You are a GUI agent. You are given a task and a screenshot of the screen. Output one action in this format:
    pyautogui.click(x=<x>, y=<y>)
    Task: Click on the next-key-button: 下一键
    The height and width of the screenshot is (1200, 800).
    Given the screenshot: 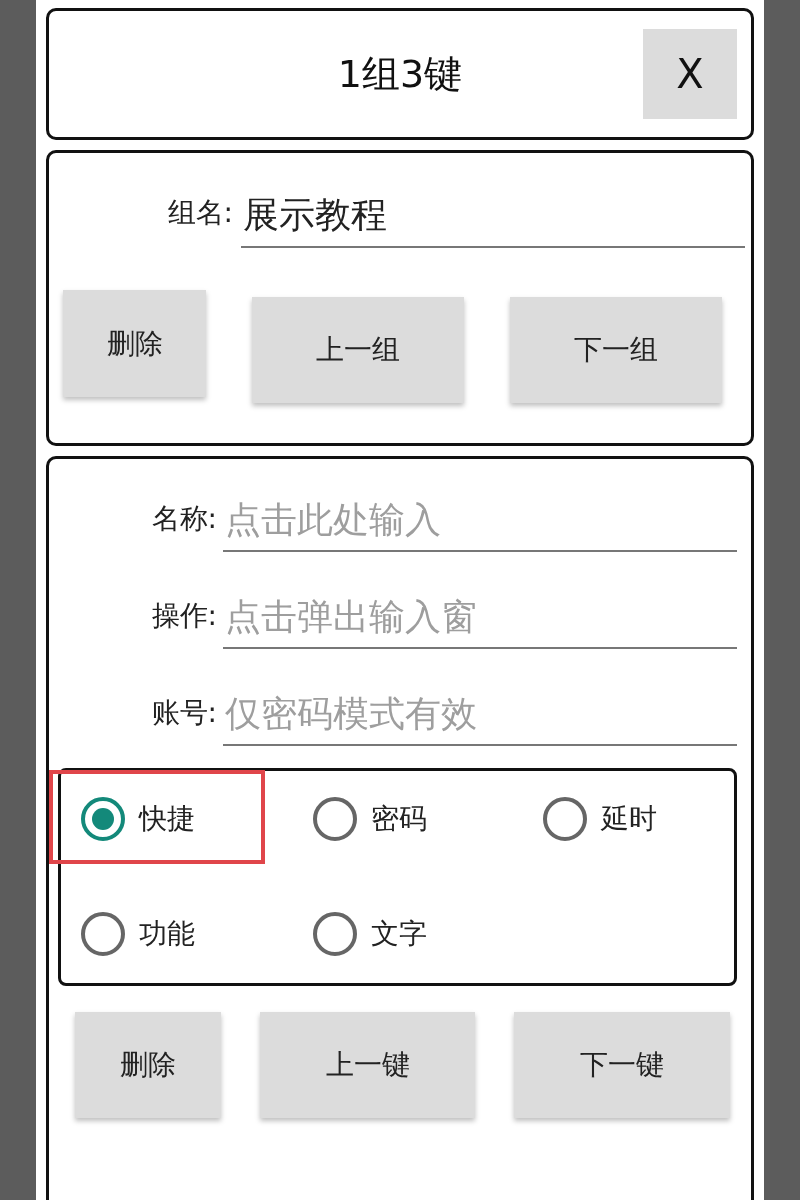 What is the action you would take?
    pyautogui.click(x=622, y=1065)
    